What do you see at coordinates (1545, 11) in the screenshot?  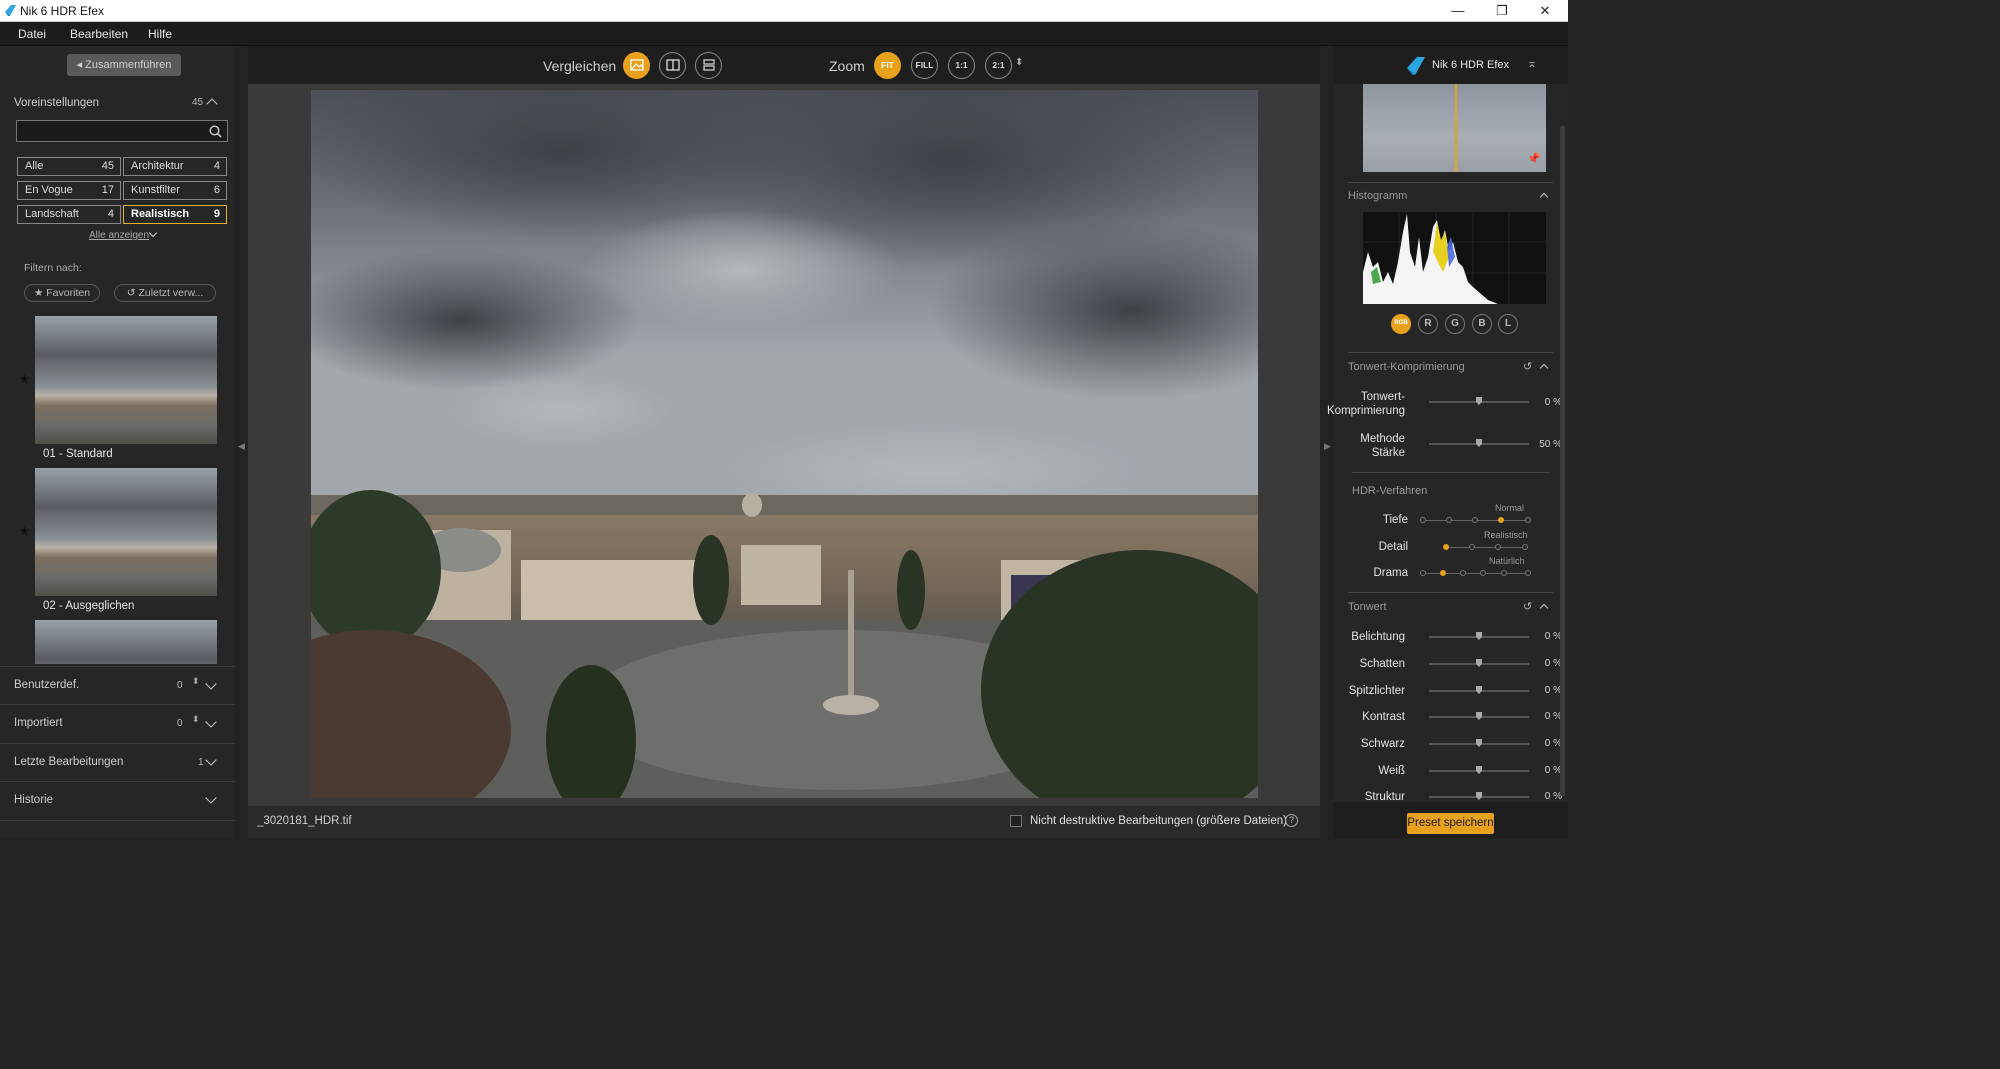 I see `close-button: ✕` at bounding box center [1545, 11].